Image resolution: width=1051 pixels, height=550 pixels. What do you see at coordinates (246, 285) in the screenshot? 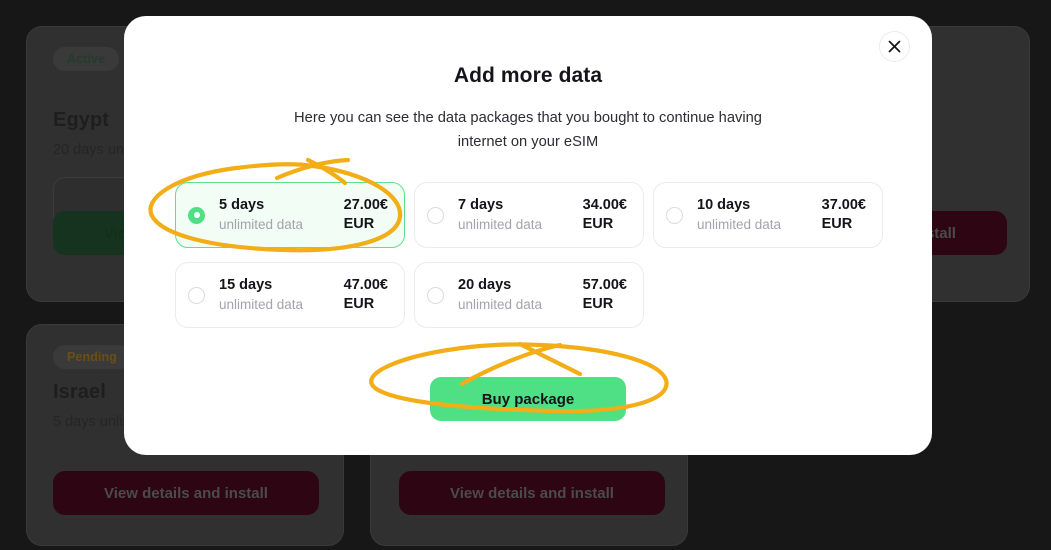
I see `package-days: 15 days` at bounding box center [246, 285].